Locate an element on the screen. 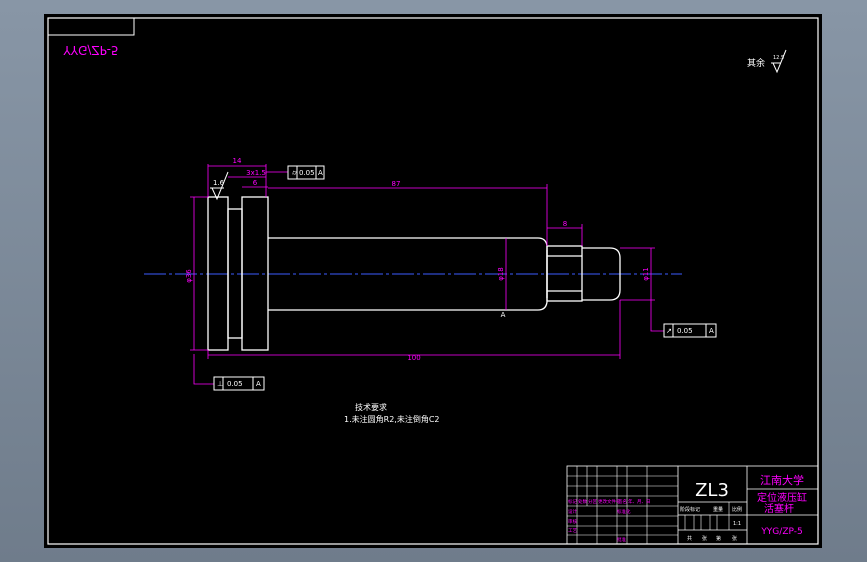  header-date: 年、月、日 is located at coordinates (639, 501).